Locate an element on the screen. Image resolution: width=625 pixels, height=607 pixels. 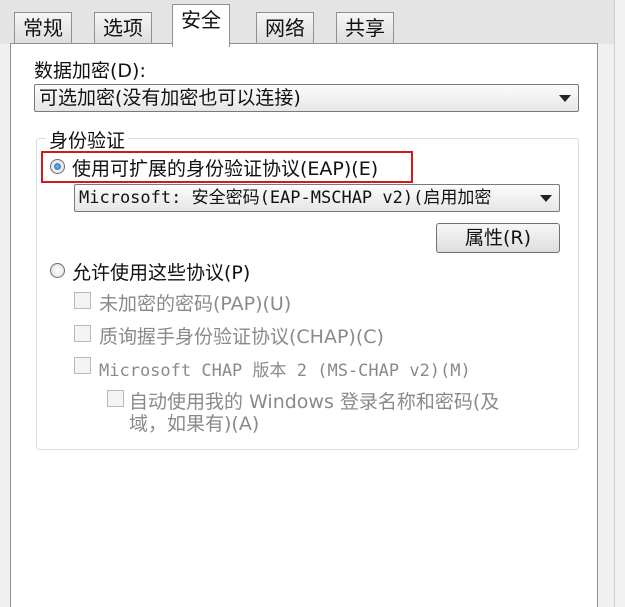
tab-general-label: 常规 is located at coordinates (43, 28).